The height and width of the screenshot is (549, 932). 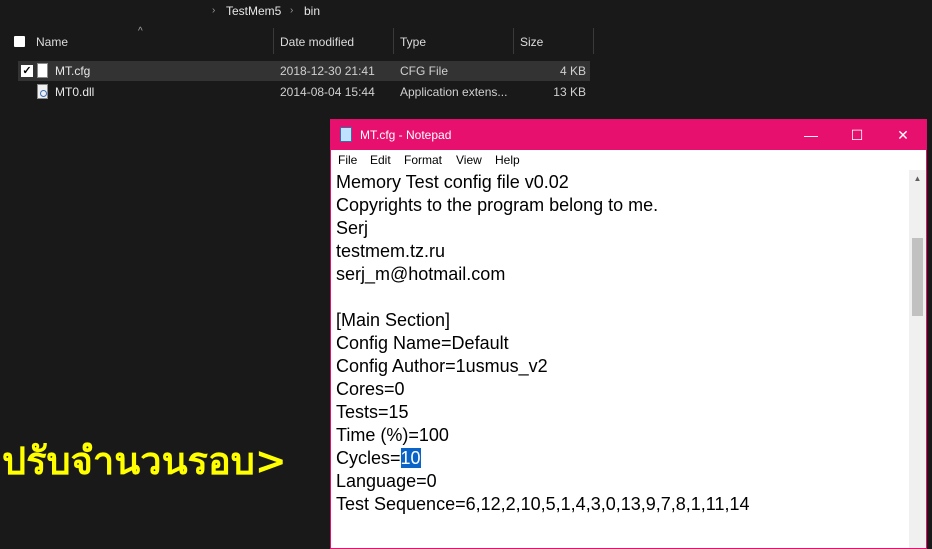 What do you see at coordinates (917, 277) in the screenshot?
I see `scrollbar-thumb` at bounding box center [917, 277].